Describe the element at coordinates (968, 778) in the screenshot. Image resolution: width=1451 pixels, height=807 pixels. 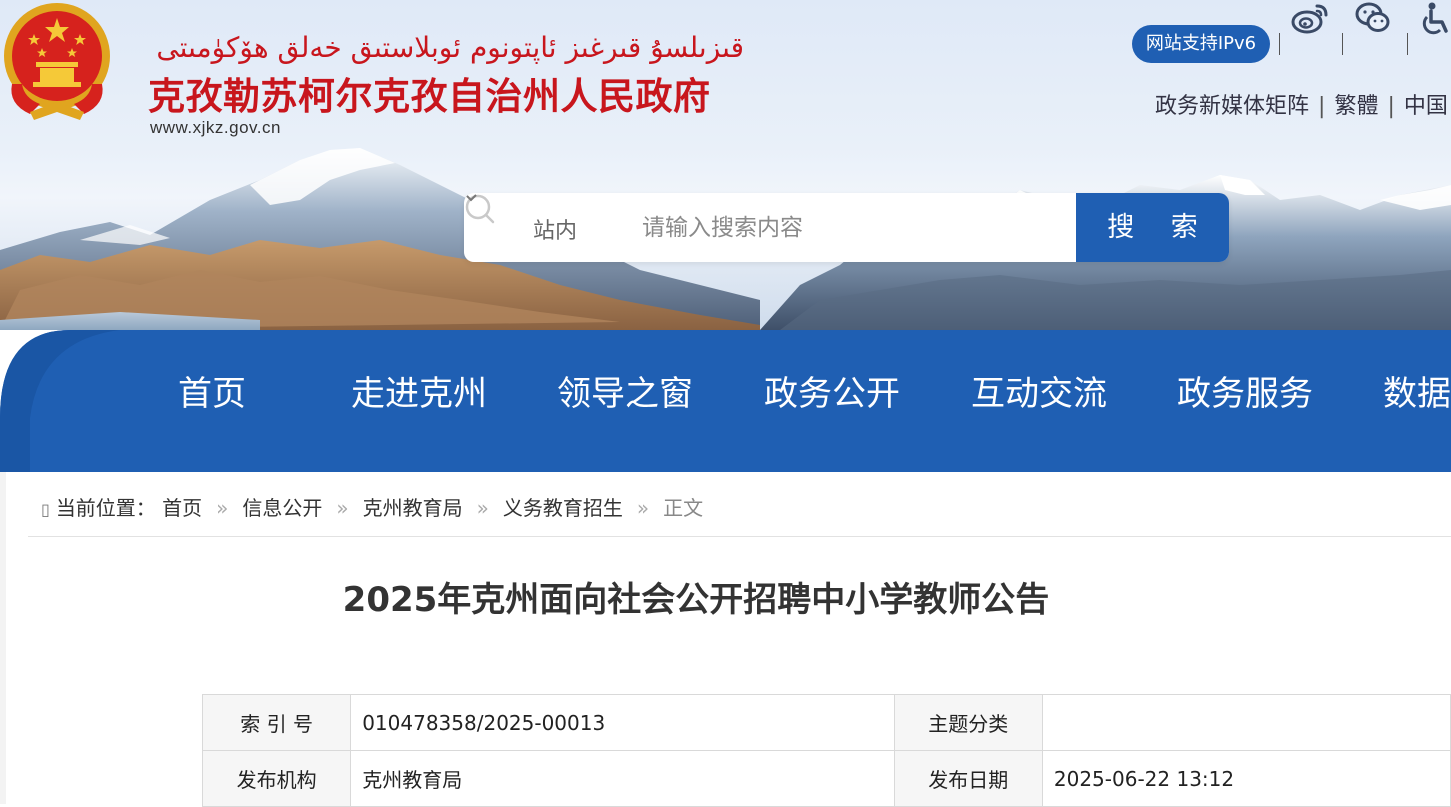
I see `meta-key-date: 发布日期` at that location.